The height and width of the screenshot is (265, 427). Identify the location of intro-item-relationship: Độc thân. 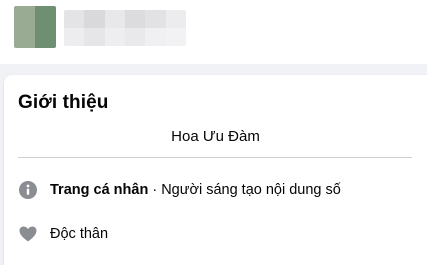
(63, 234).